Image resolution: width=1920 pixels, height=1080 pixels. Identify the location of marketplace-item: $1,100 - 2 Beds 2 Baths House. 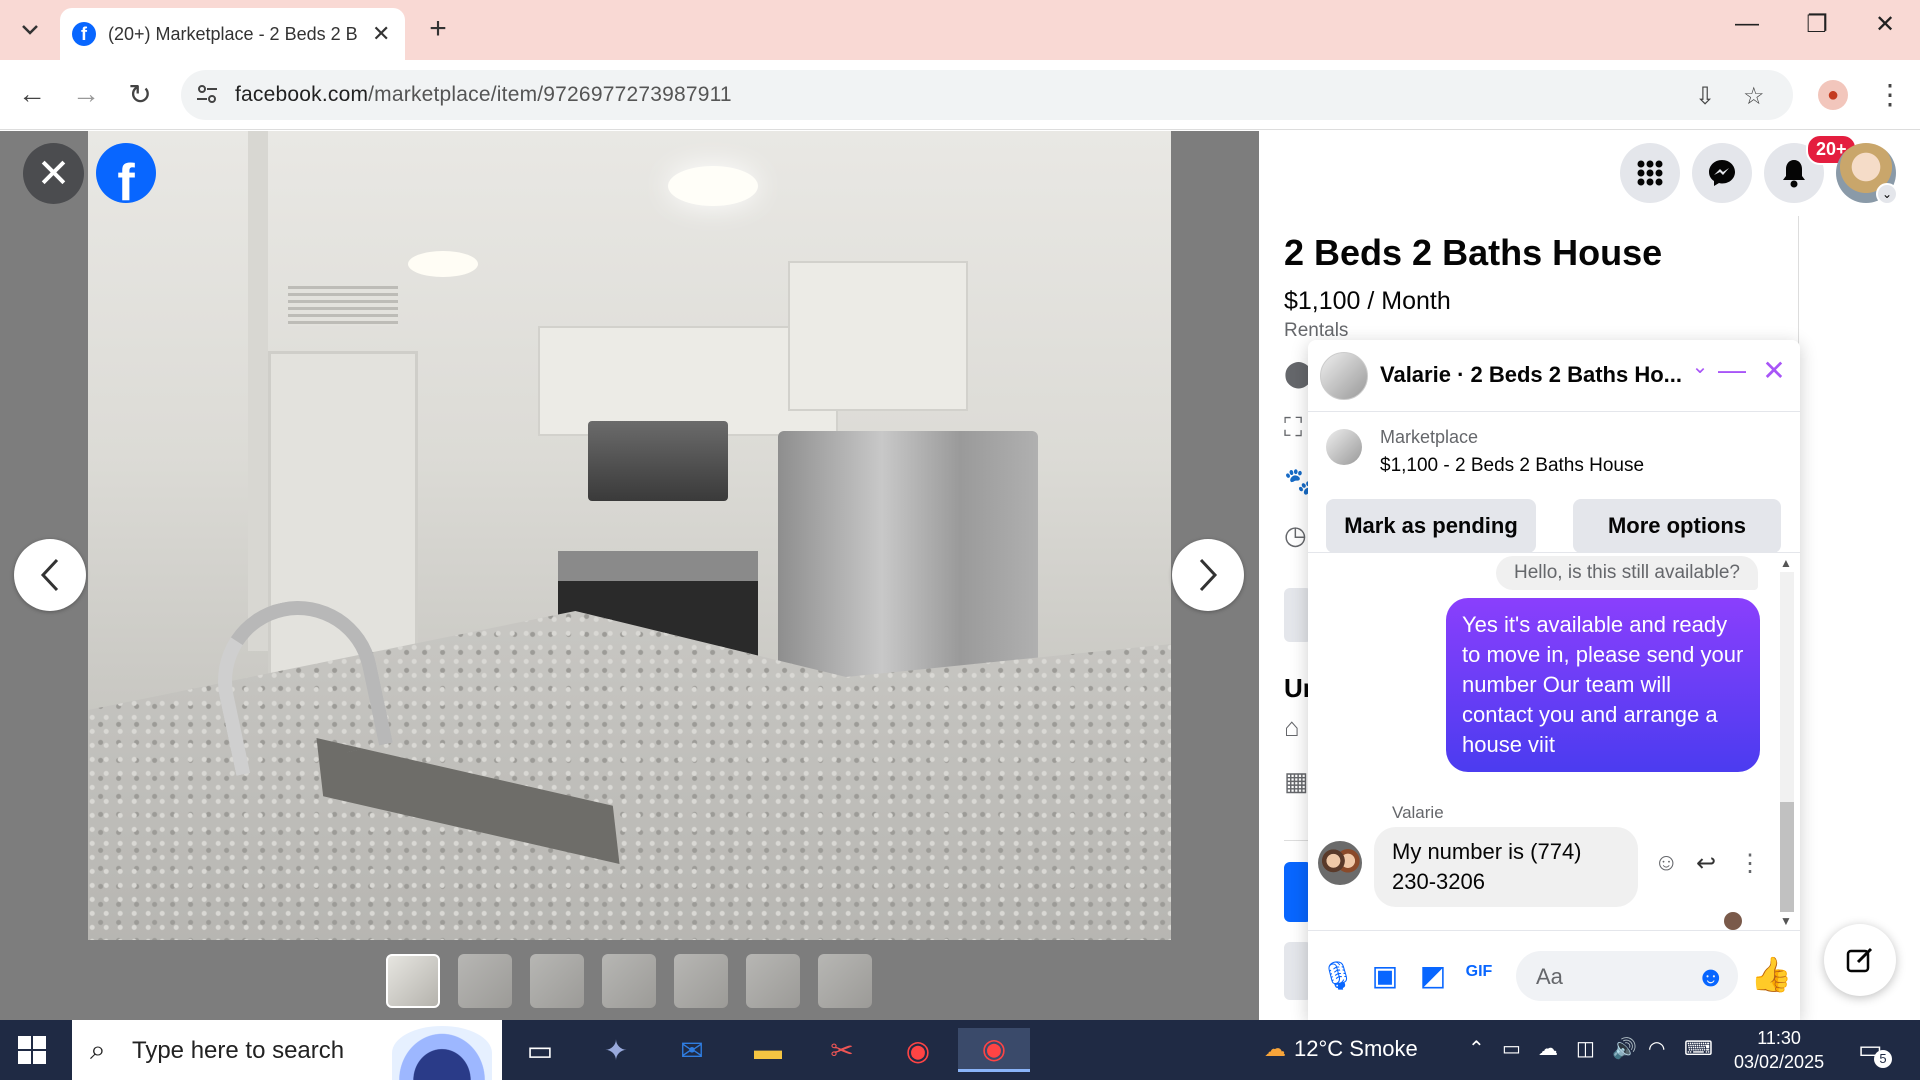
(1512, 466).